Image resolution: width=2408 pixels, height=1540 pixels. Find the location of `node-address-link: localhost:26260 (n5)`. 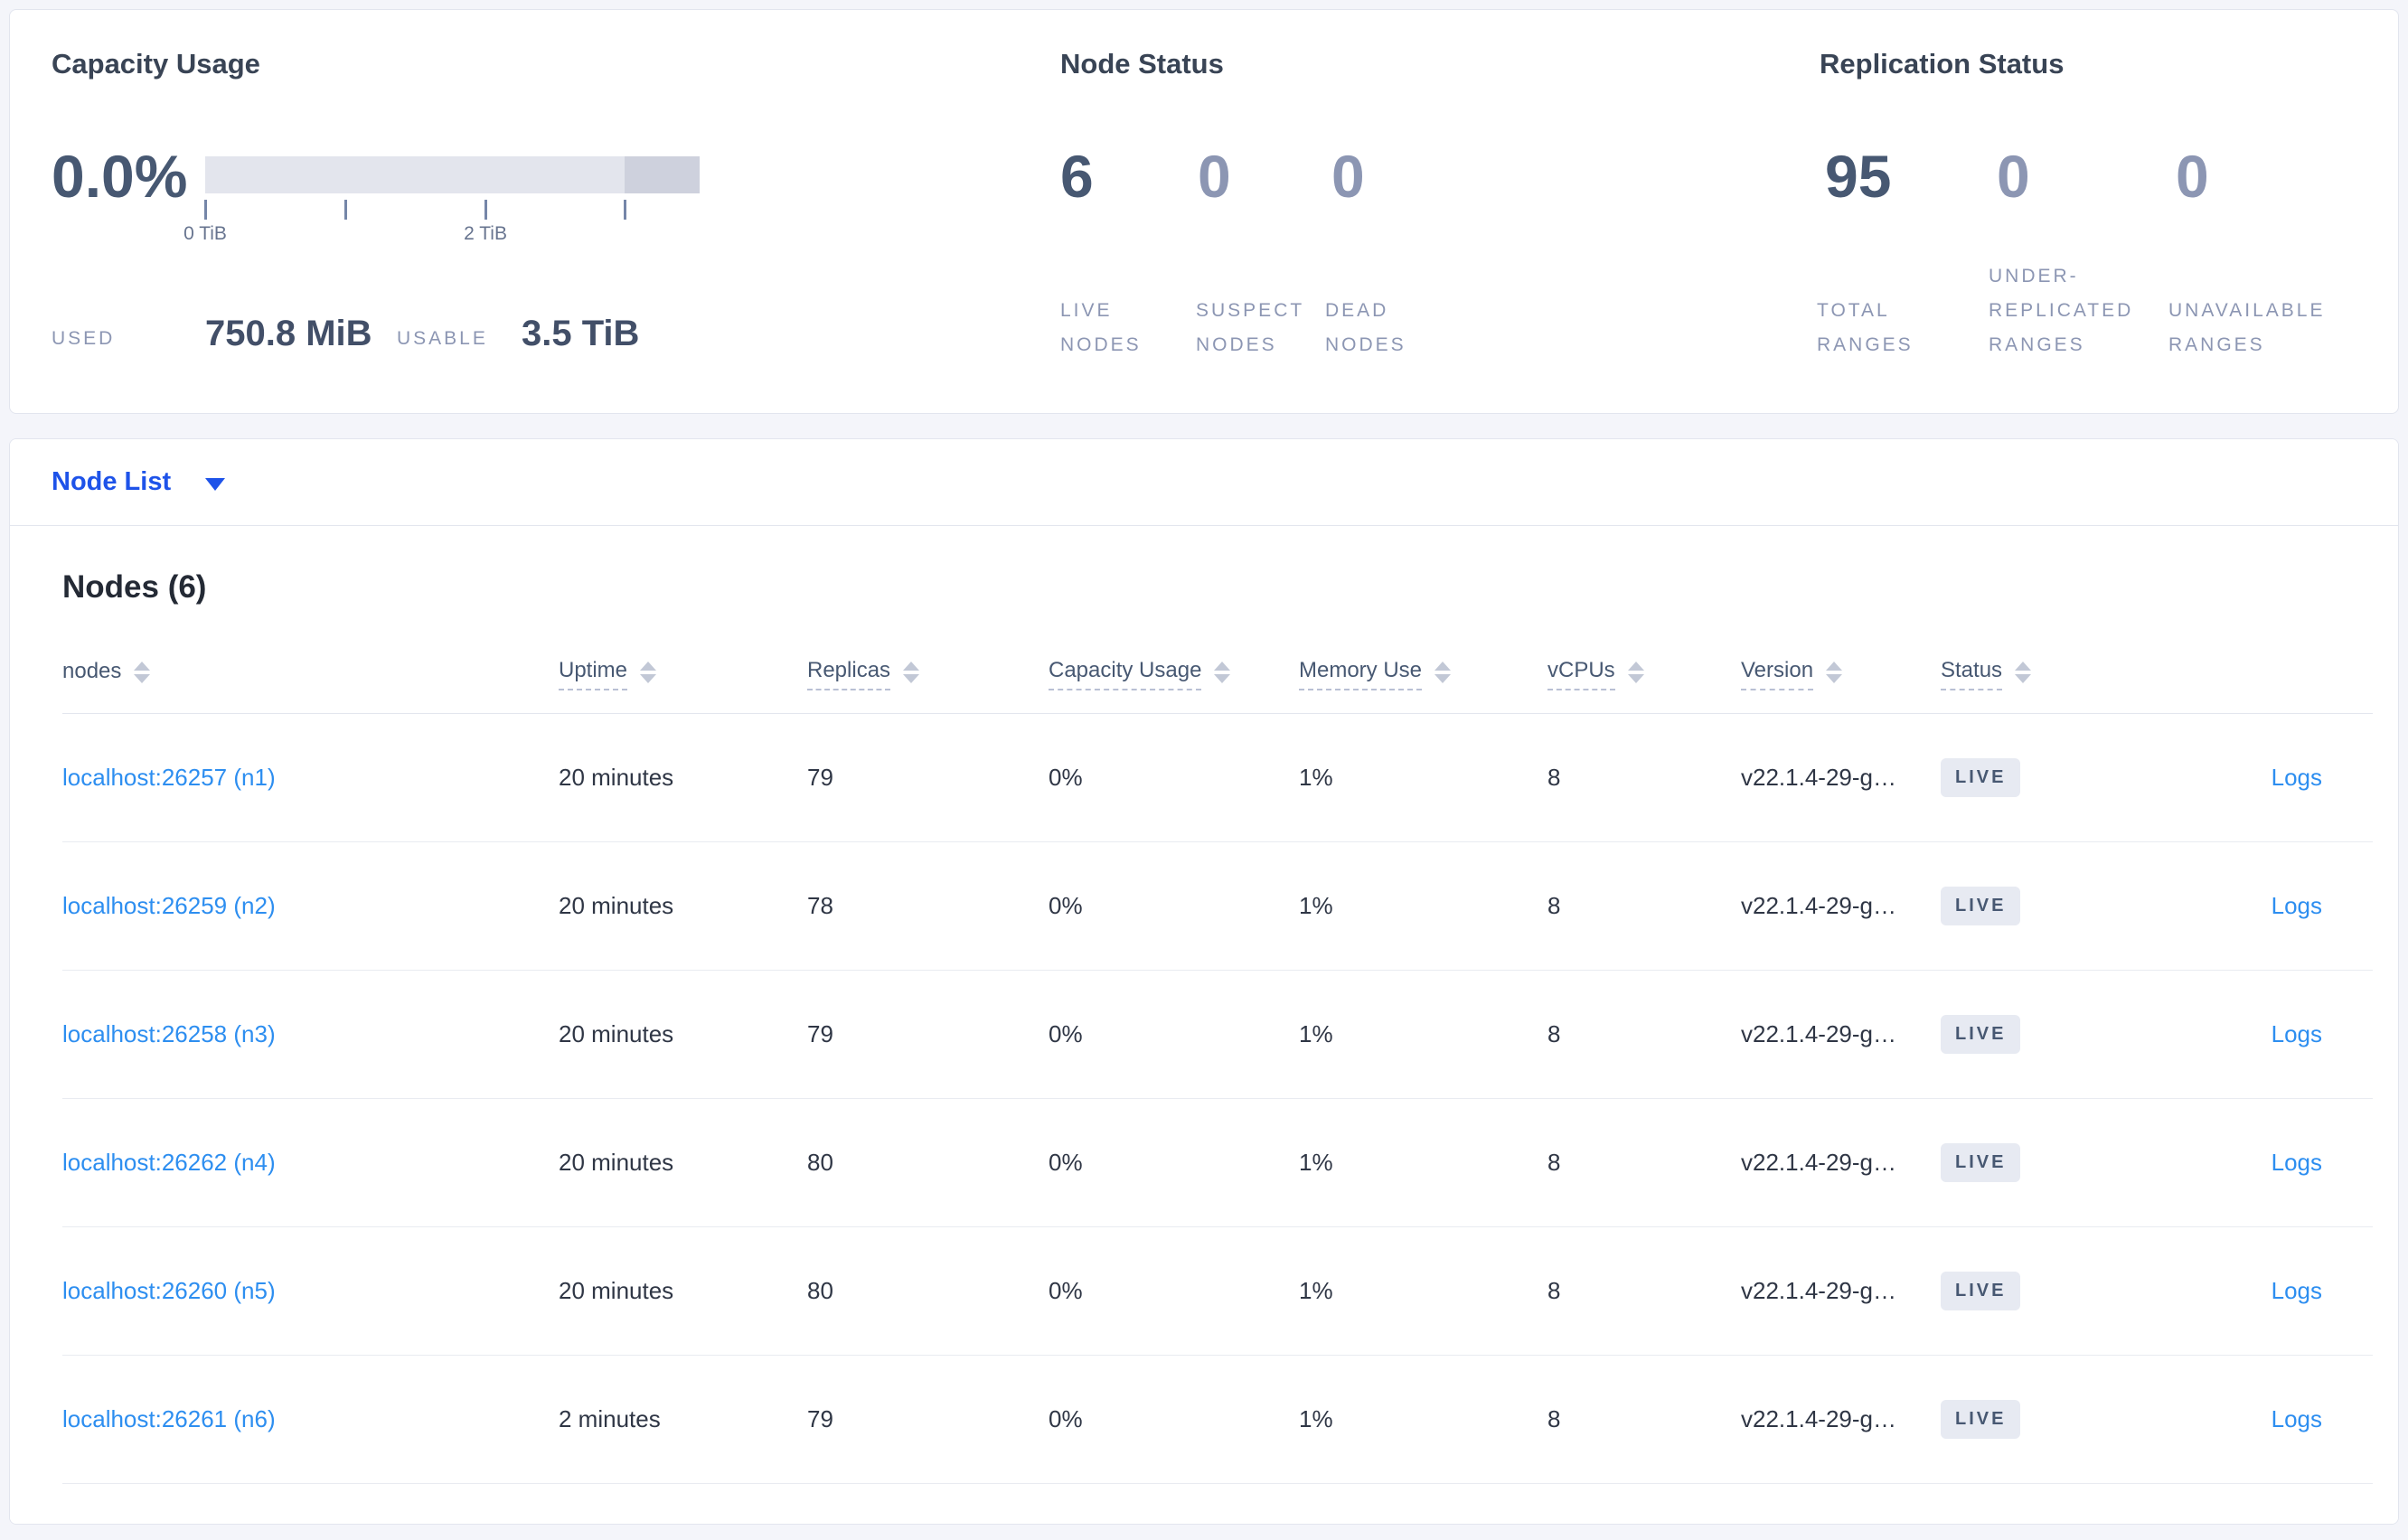

node-address-link: localhost:26260 (n5) is located at coordinates (169, 1290).